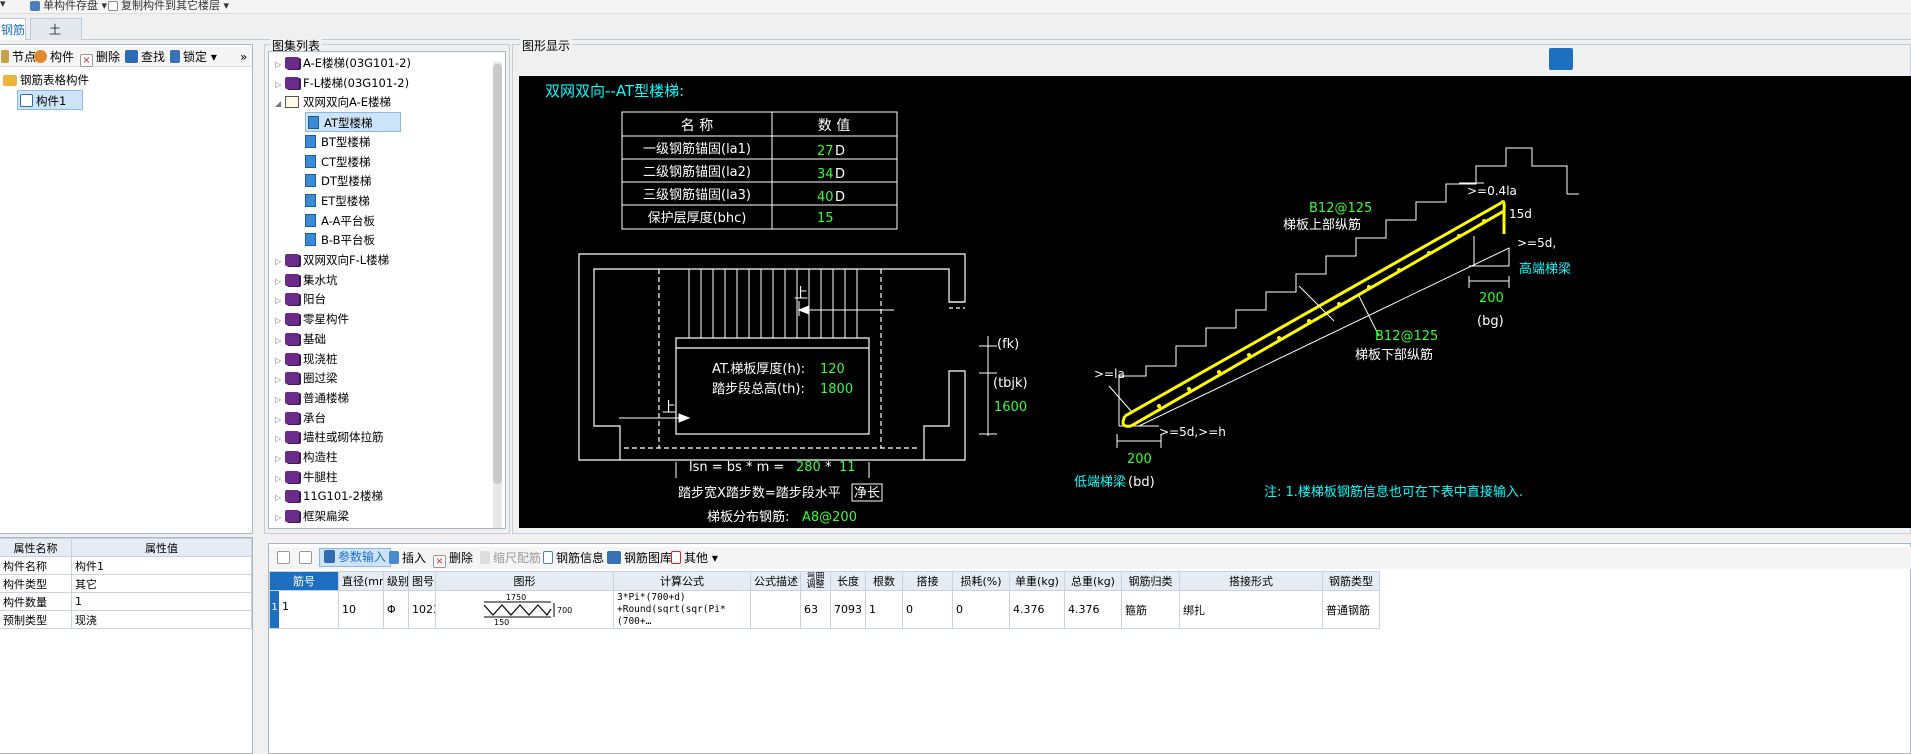 This screenshot has width=1911, height=754. Describe the element at coordinates (161, 601) in the screenshot. I see `prop-value: 1` at that location.